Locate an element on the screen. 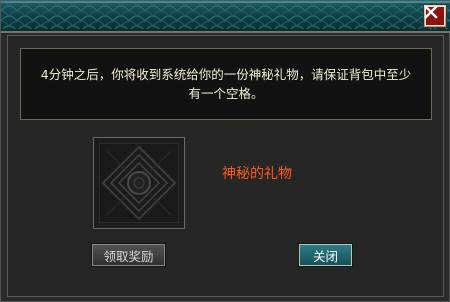 This screenshot has width=450, height=302. close-x-button is located at coordinates (435, 16).